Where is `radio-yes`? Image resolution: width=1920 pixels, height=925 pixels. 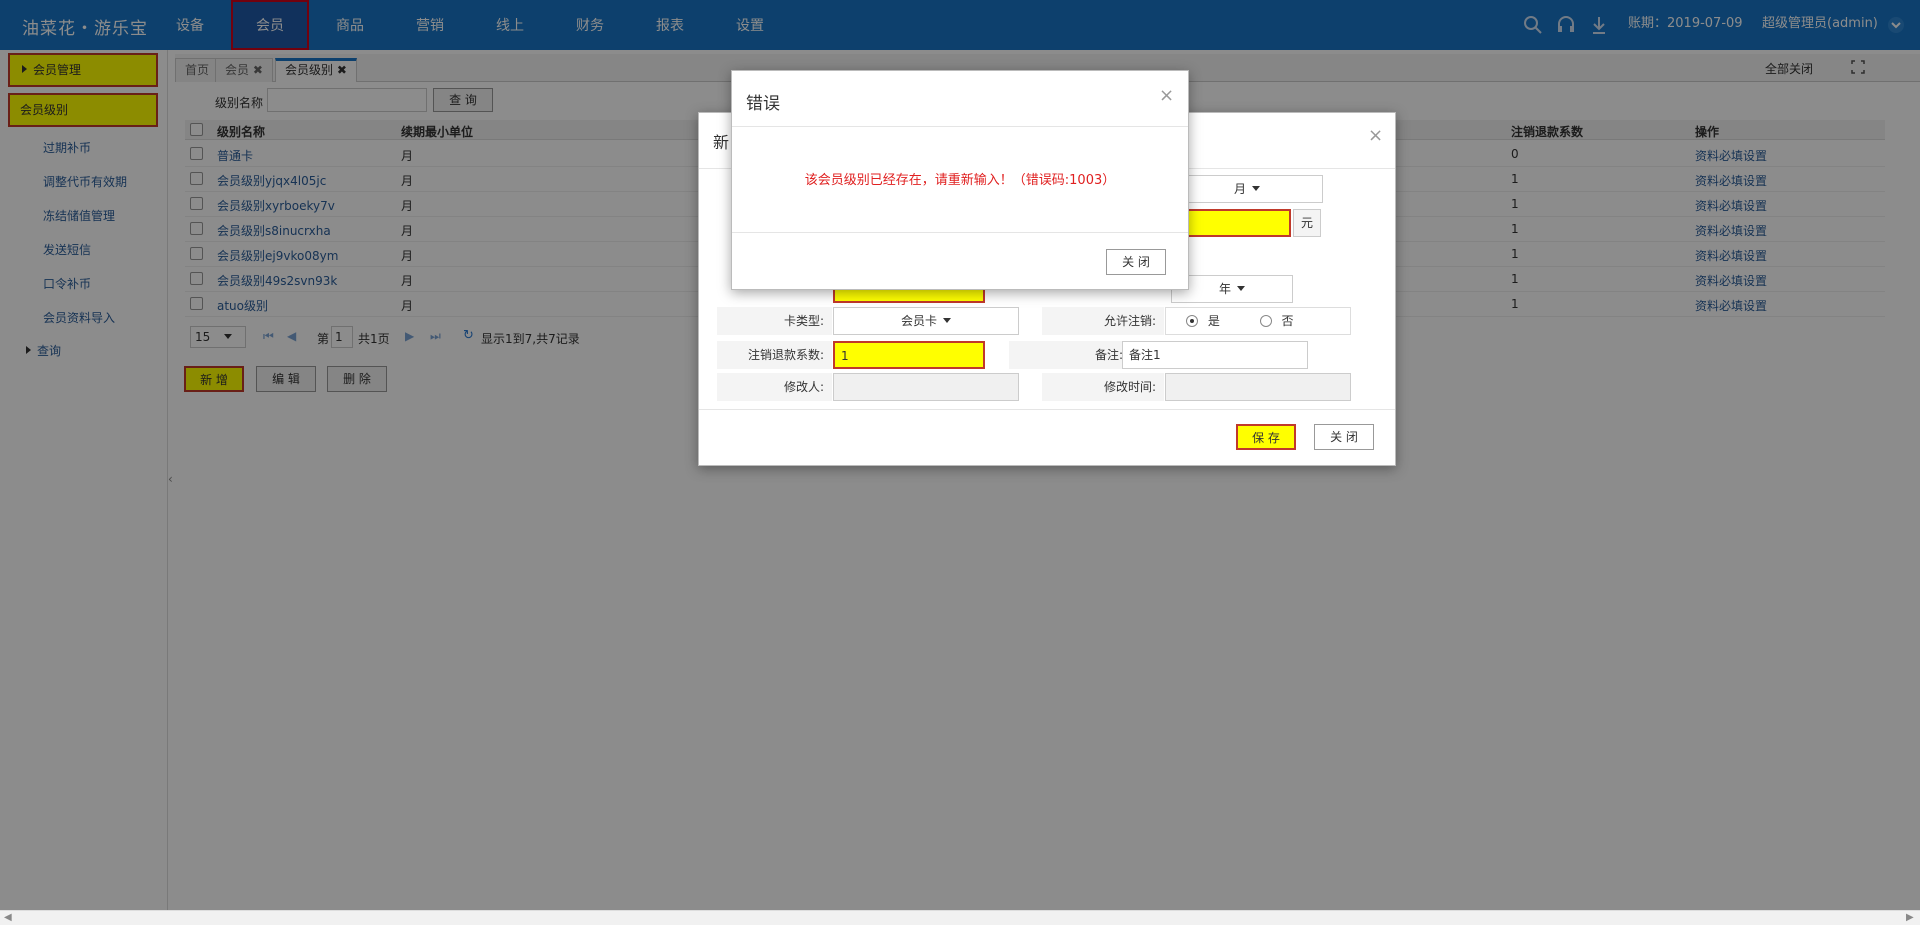
radio-yes is located at coordinates (1192, 321).